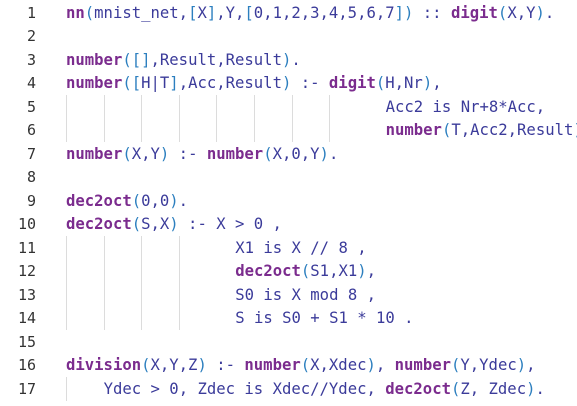  Describe the element at coordinates (334, 271) in the screenshot. I see `code-token: S1,X1` at that location.